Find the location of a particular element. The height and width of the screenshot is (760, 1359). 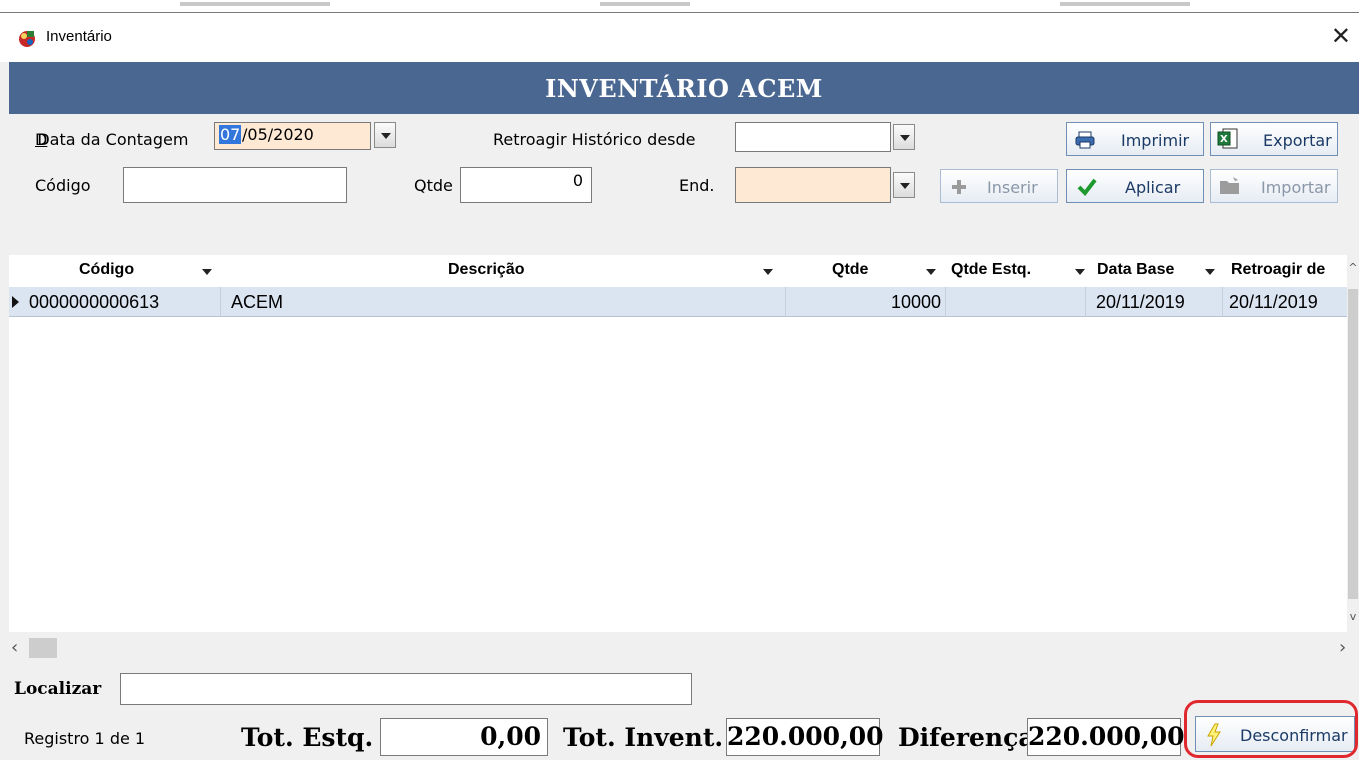

column-data-base-filter-icon is located at coordinates (1210, 272).